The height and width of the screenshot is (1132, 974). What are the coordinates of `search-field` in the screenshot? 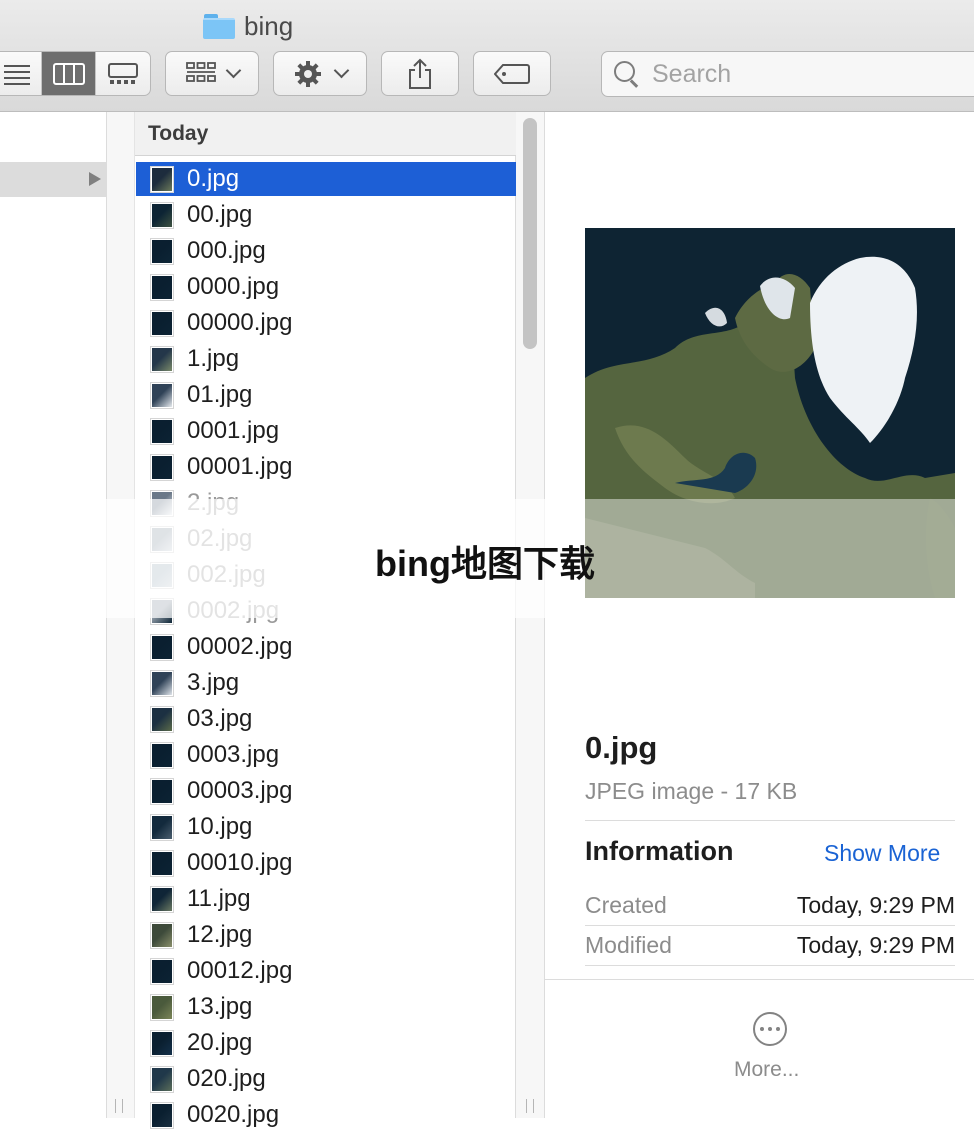 It's located at (787, 74).